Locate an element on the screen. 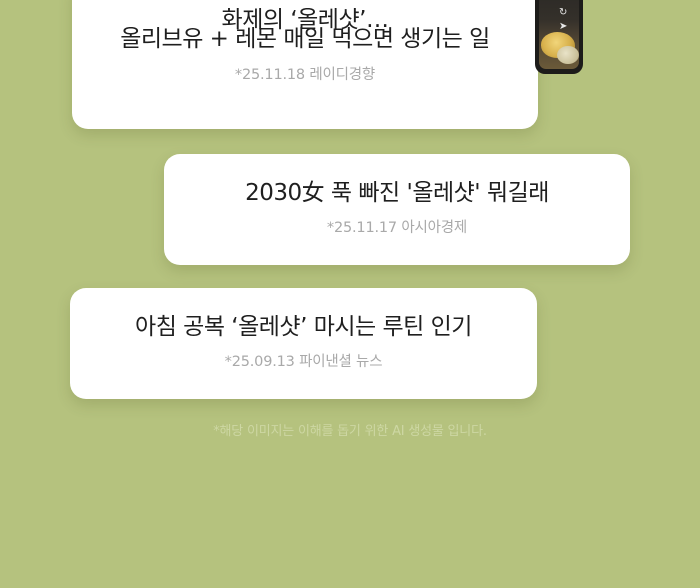  send-icon: ➤ is located at coordinates (563, 26).